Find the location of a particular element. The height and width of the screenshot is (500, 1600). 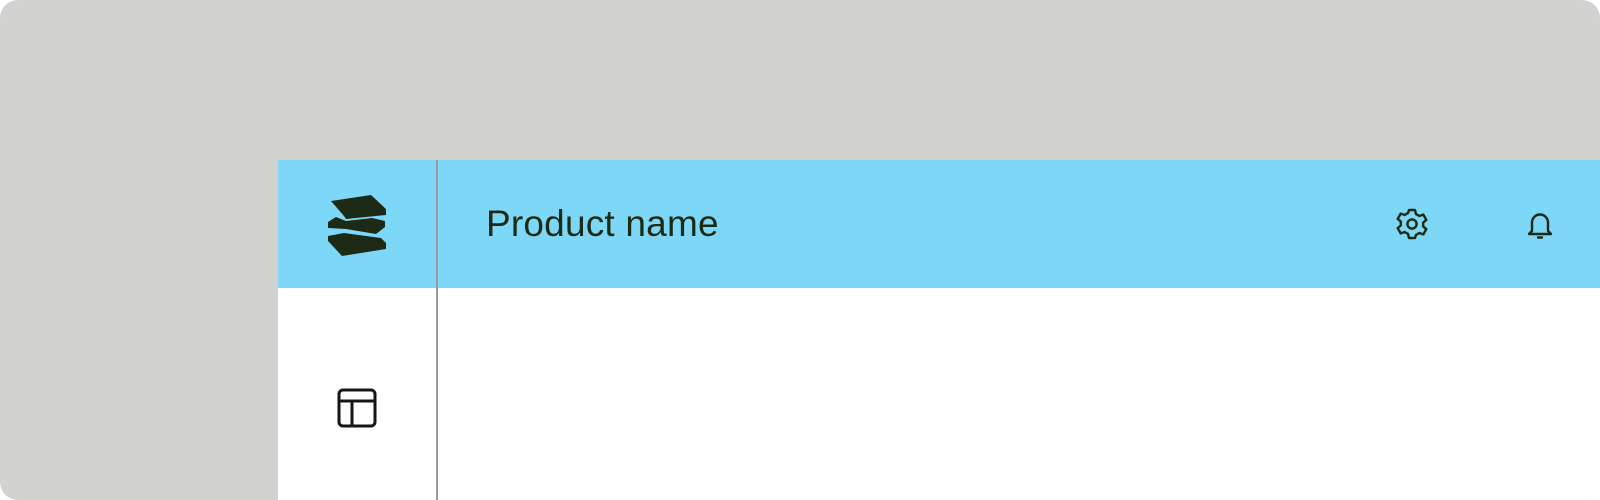

notifications-button is located at coordinates (1540, 224).